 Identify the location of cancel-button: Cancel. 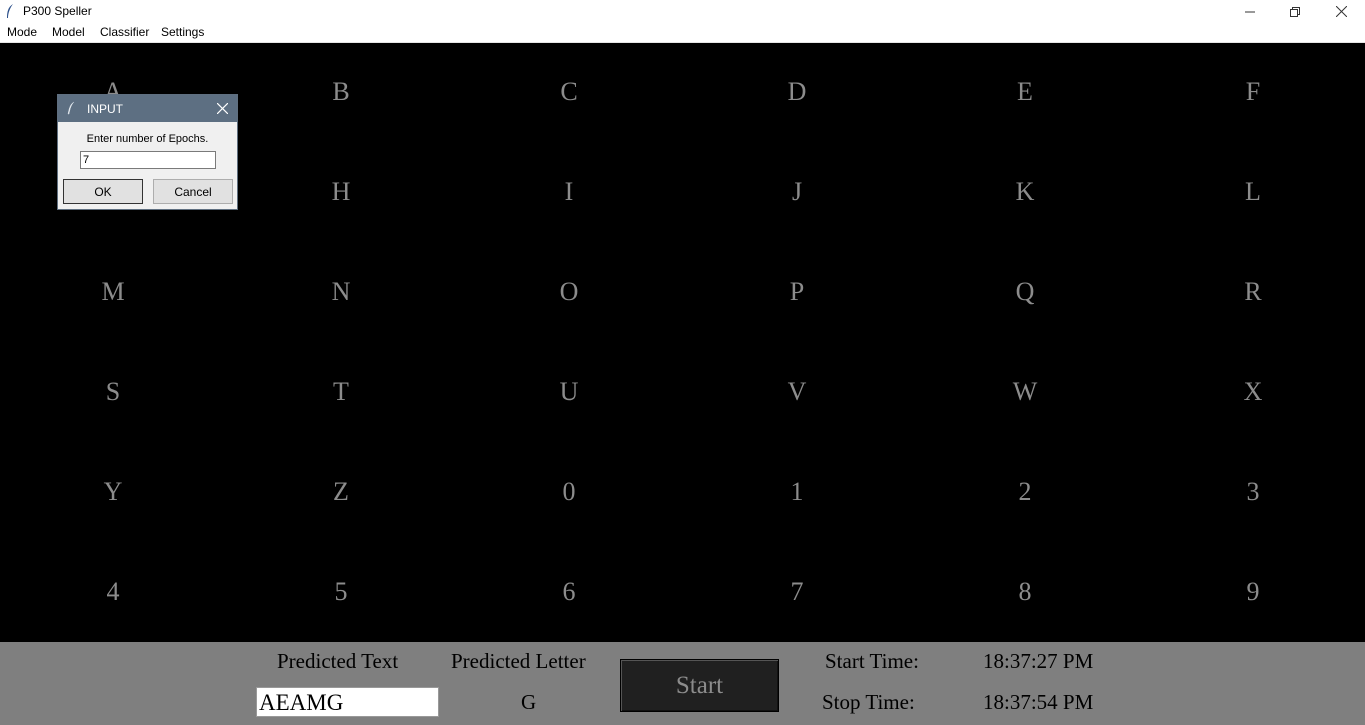
(193, 191).